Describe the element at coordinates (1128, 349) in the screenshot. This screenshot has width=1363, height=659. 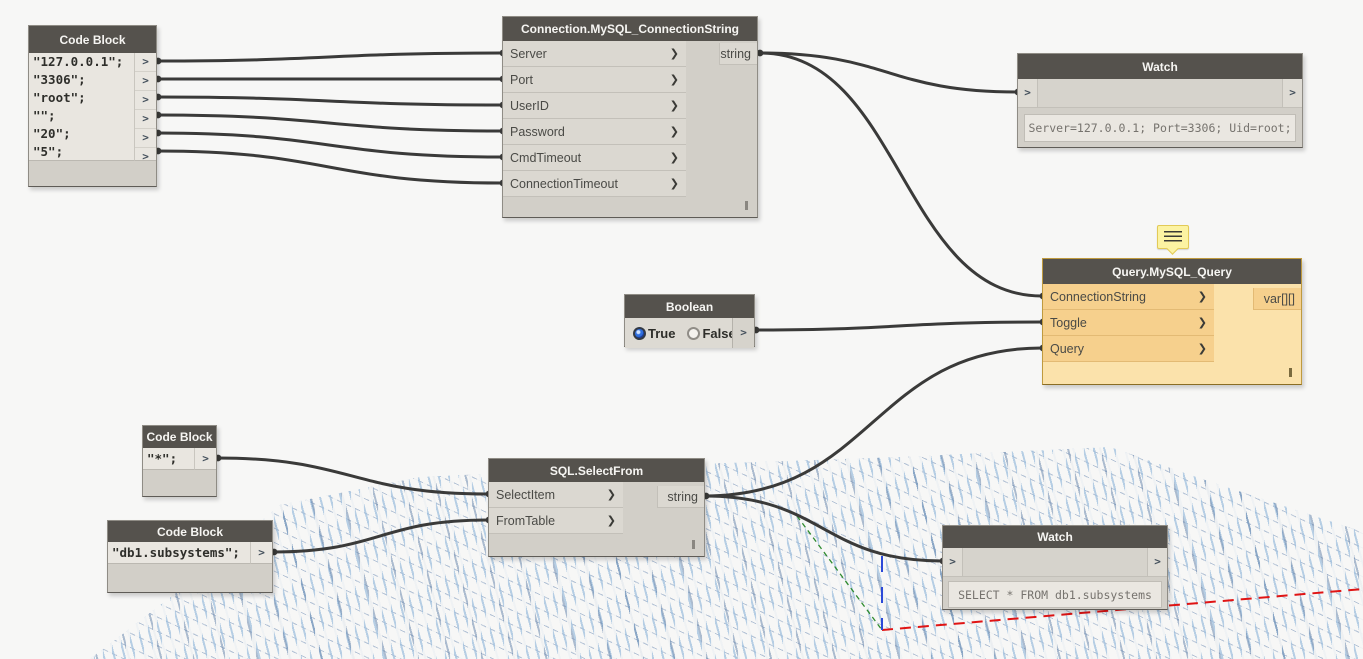
I see `input-port-query: Query ❯` at that location.